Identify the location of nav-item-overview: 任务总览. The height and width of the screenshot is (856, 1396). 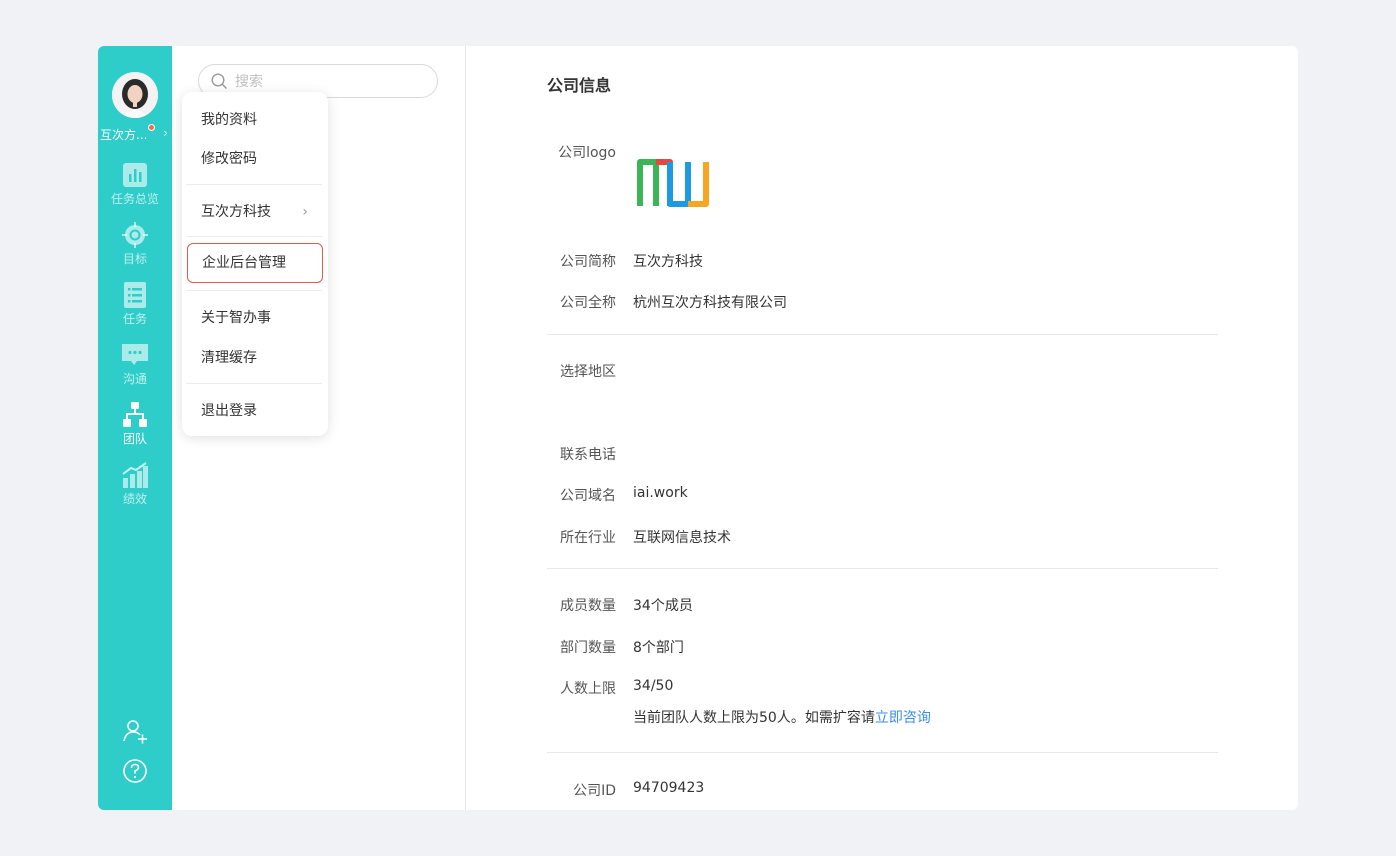
(135, 188).